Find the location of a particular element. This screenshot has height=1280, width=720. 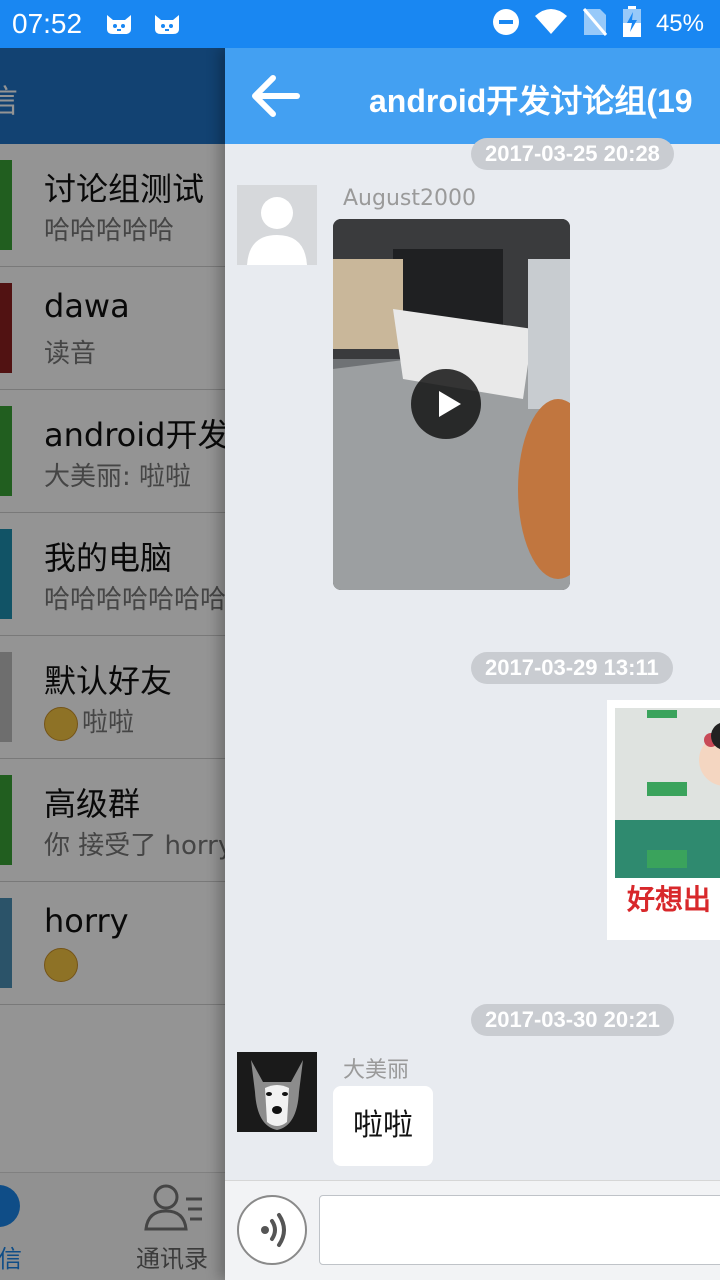

timestamp-pill: 2017-03-29 13:11 is located at coordinates (572, 668).